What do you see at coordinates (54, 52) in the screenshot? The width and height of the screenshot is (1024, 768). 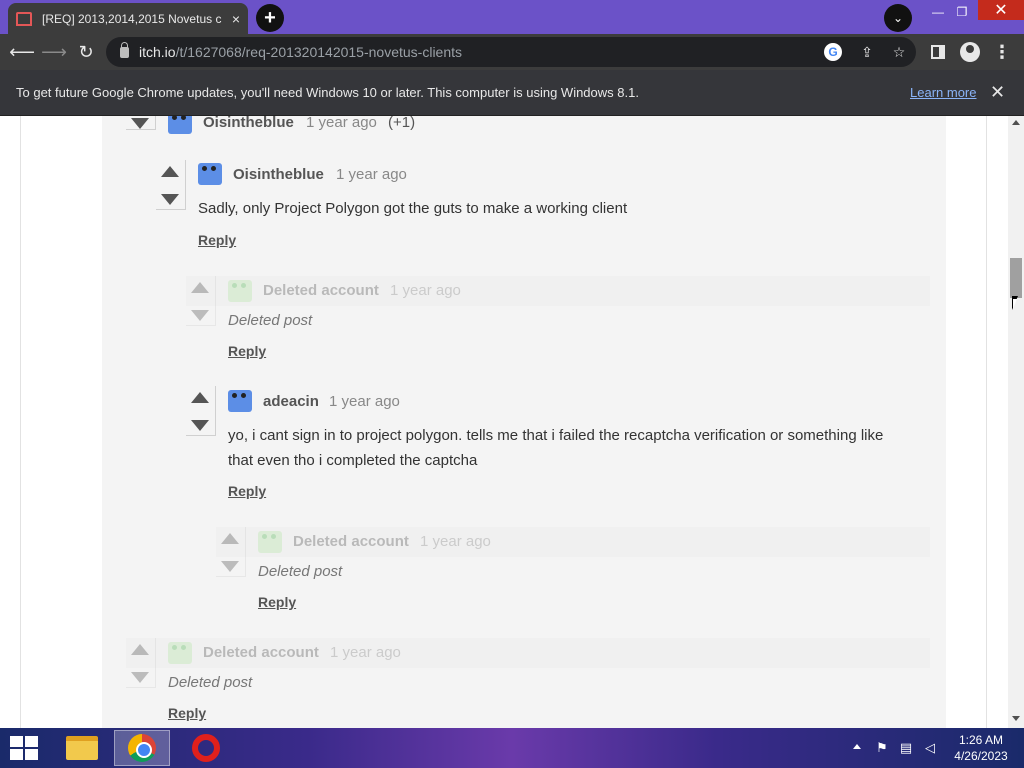 I see `forward-button: ⟶` at bounding box center [54, 52].